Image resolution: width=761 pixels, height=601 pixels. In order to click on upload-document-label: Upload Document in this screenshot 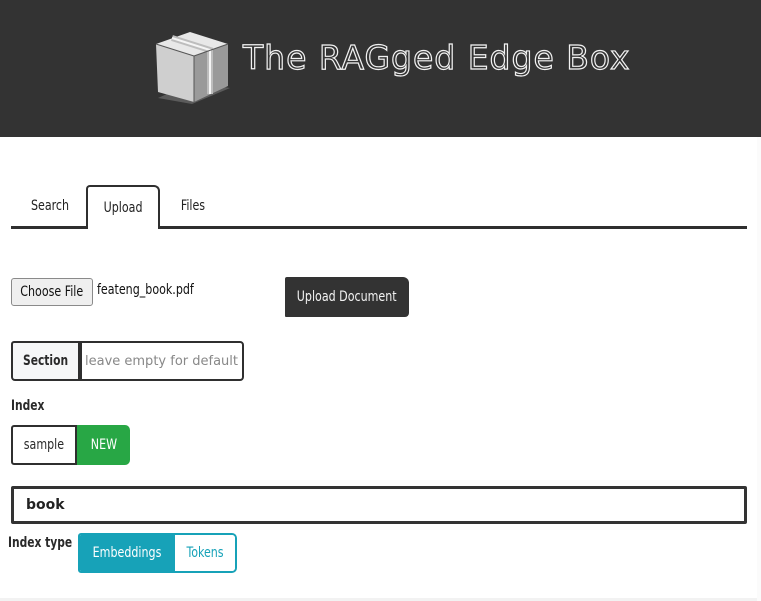, I will do `click(347, 297)`.